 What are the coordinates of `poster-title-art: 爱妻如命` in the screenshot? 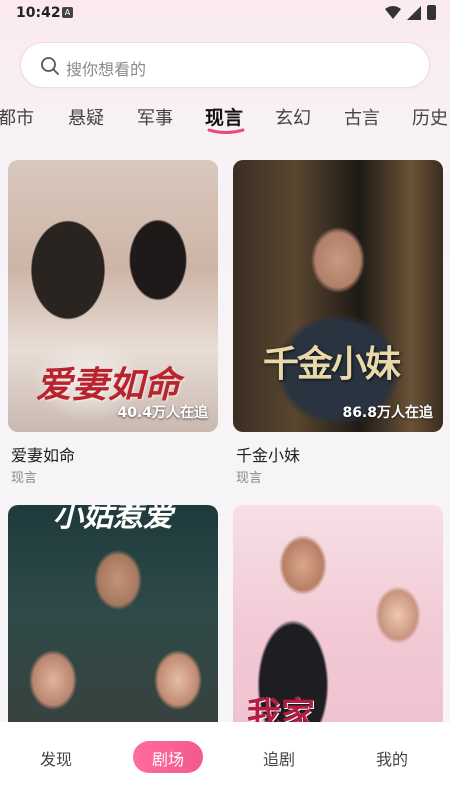 It's located at (108, 385).